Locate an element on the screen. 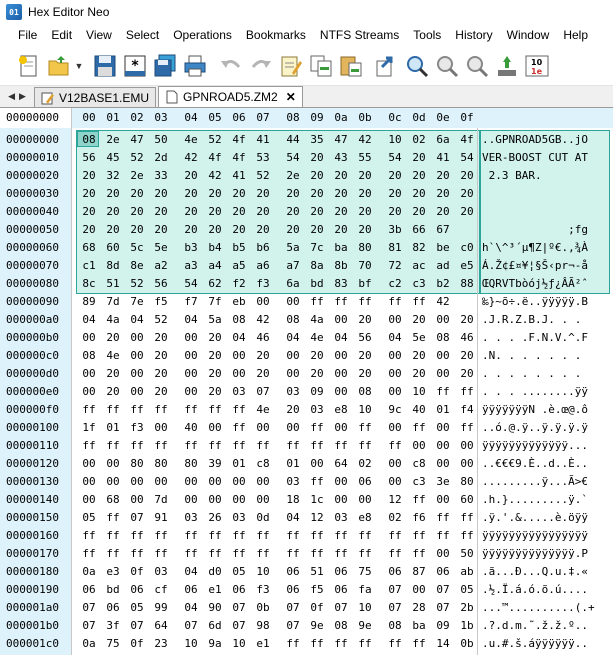 The image size is (613, 655). hex-byte: 4e is located at coordinates (263, 410).